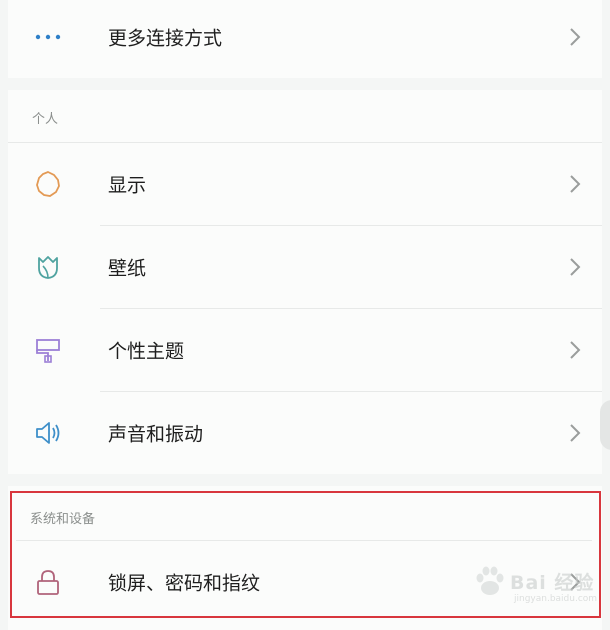 This screenshot has width=610, height=630. I want to click on settings-item-wallpaper: 壁纸, so click(305, 267).